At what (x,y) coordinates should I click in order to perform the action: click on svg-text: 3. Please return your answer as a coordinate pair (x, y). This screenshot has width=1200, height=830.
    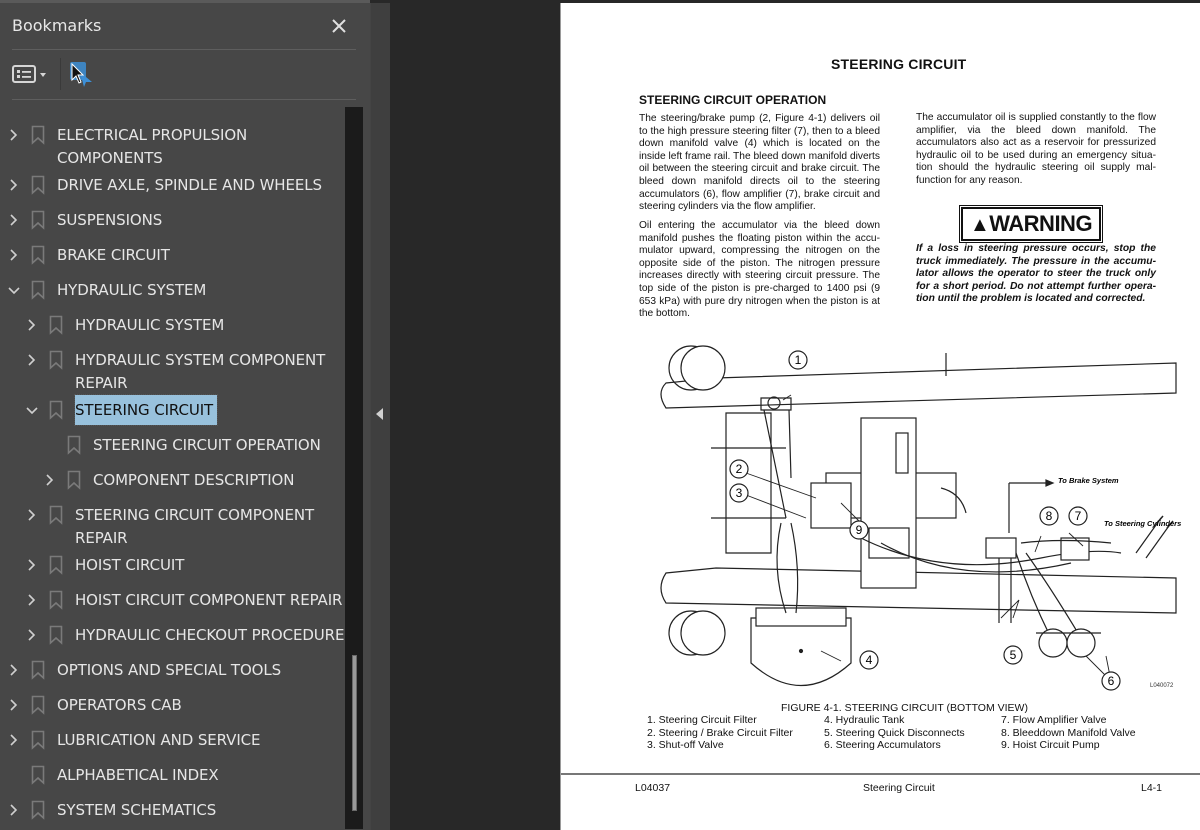
    Looking at the image, I should click on (739, 493).